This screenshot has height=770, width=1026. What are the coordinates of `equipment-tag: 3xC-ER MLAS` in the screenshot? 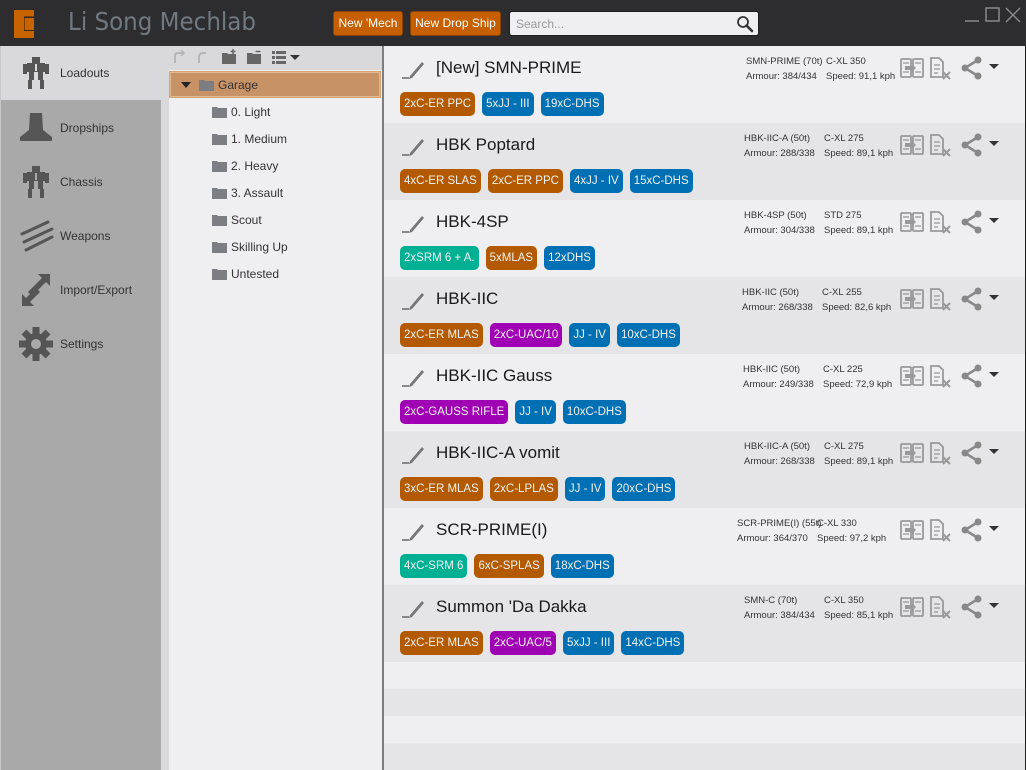 It's located at (441, 489).